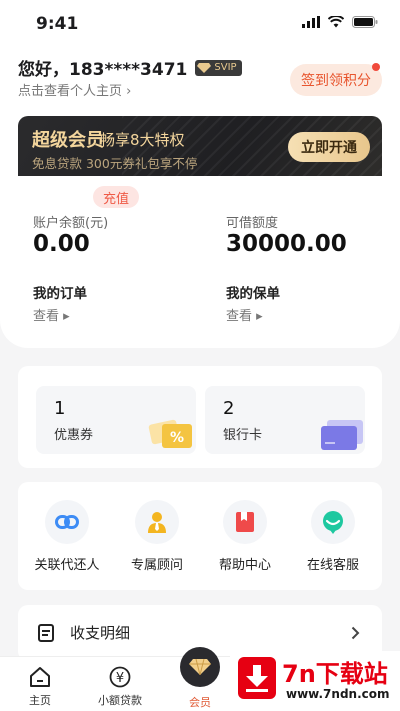 Image resolution: width=400 pixels, height=711 pixels. I want to click on tab-home: 主页, so click(40, 686).